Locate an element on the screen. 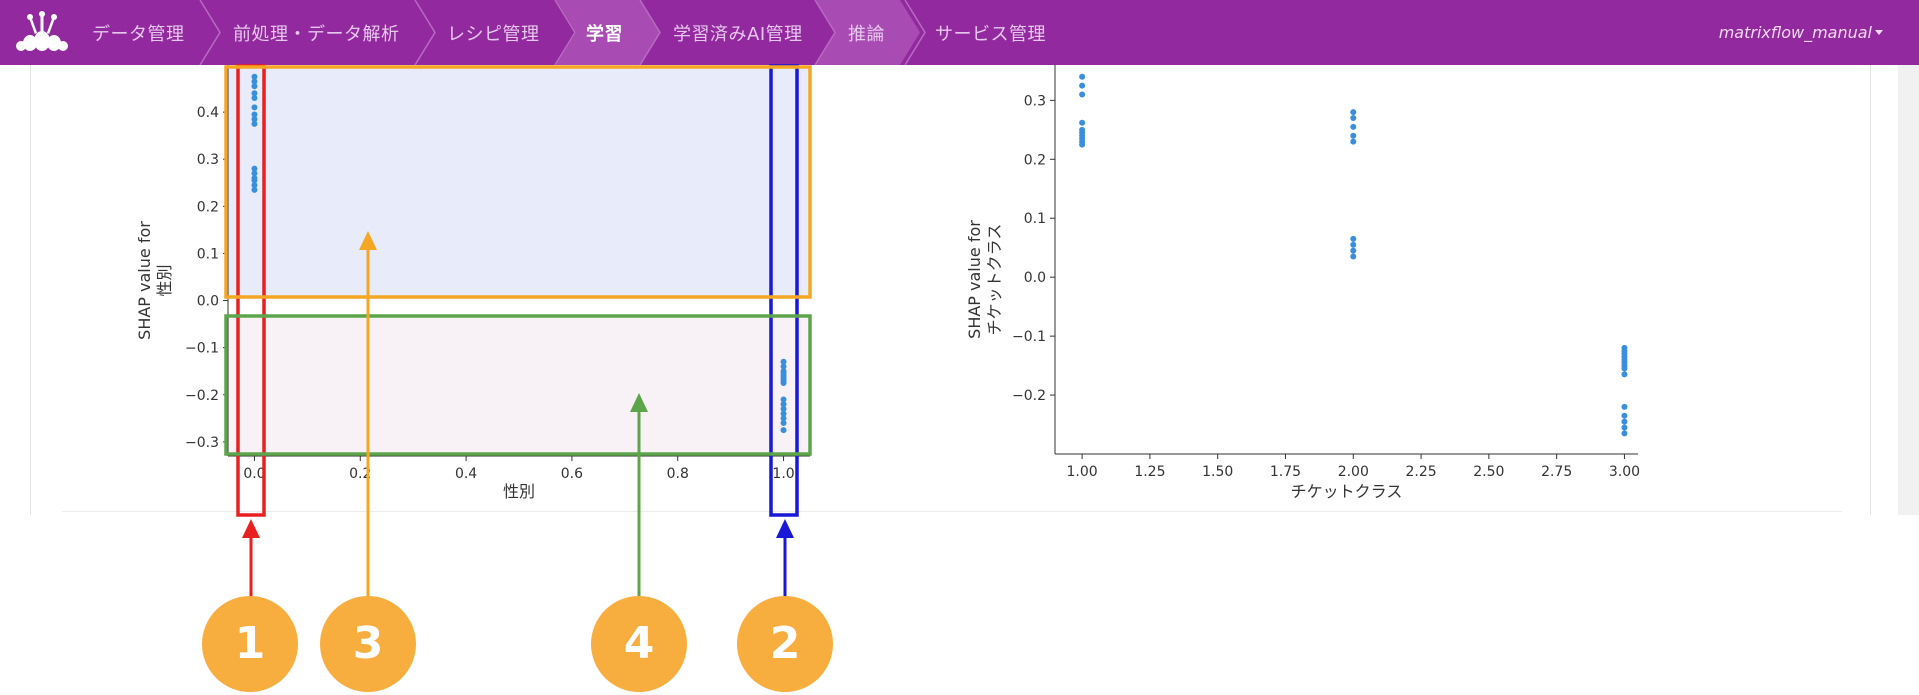  callout-number: 2 is located at coordinates (785, 643).